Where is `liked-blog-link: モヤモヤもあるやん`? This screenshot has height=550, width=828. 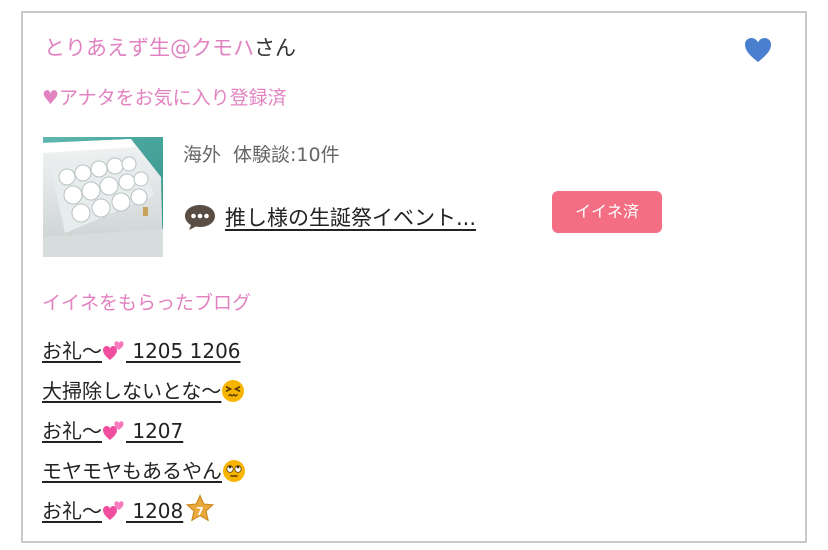
liked-blog-link: モヤモヤもあるやん is located at coordinates (144, 469).